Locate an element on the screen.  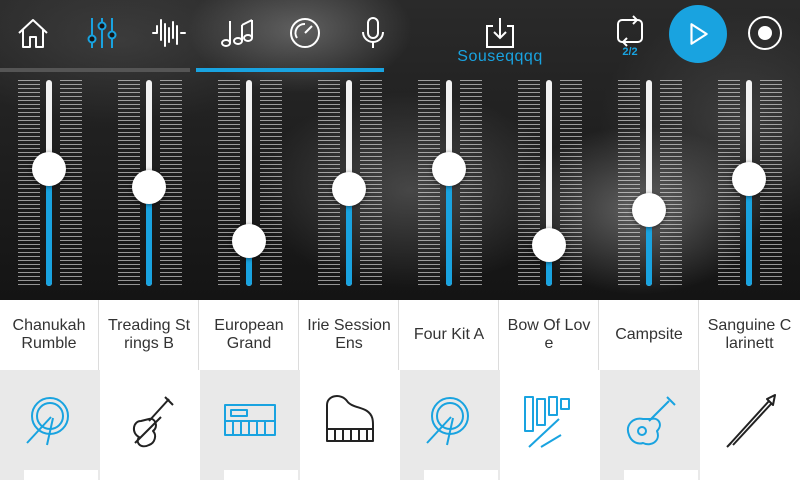
top-toolbar: Souseqqqq 2/2 is located at coordinates (400, 35).